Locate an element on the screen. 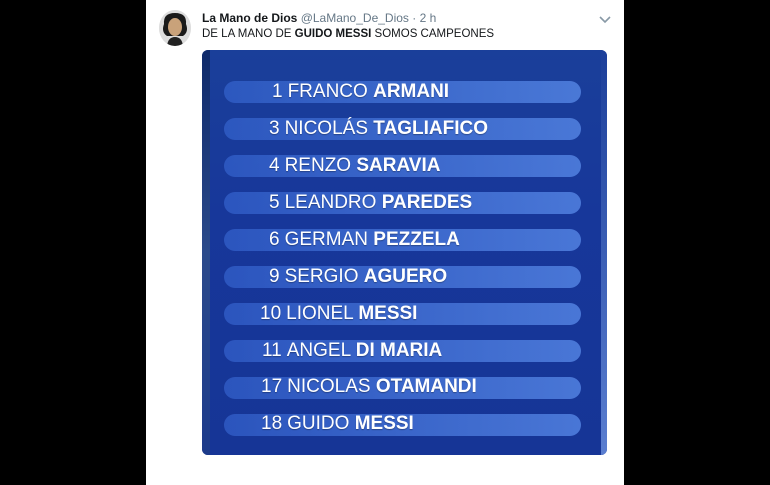 The height and width of the screenshot is (485, 770). lineup-row: 5 LEANDRO PAREDES is located at coordinates (404, 203).